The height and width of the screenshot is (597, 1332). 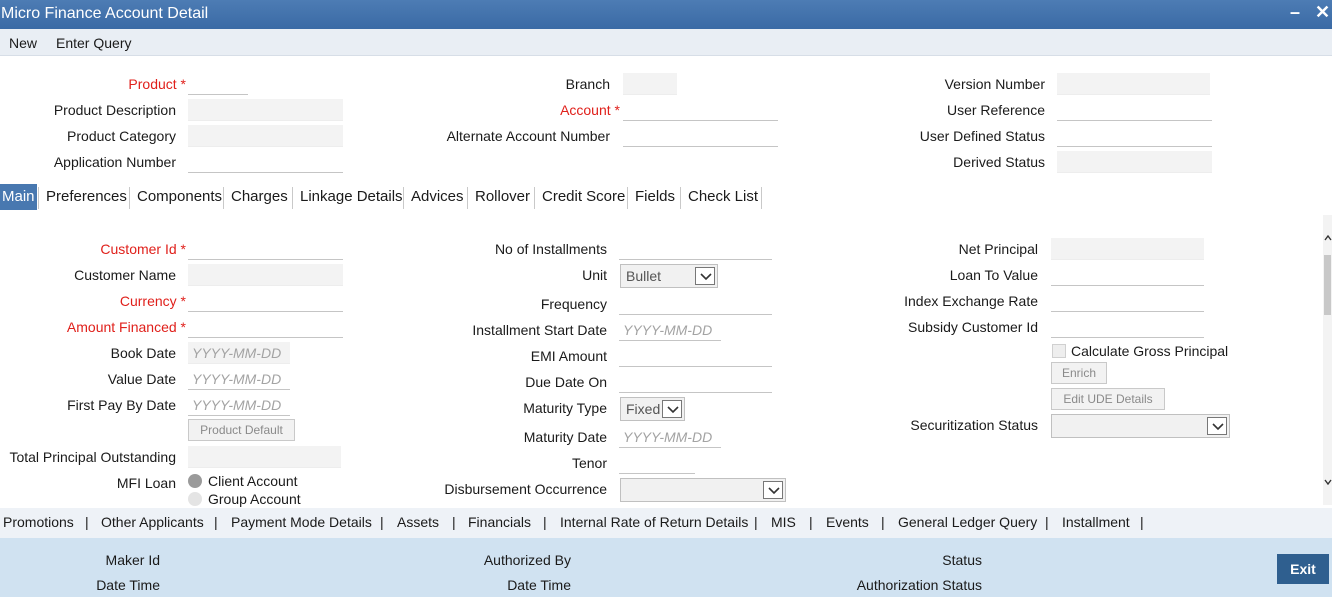 What do you see at coordinates (700, 136) in the screenshot?
I see `alternate-account-field` at bounding box center [700, 136].